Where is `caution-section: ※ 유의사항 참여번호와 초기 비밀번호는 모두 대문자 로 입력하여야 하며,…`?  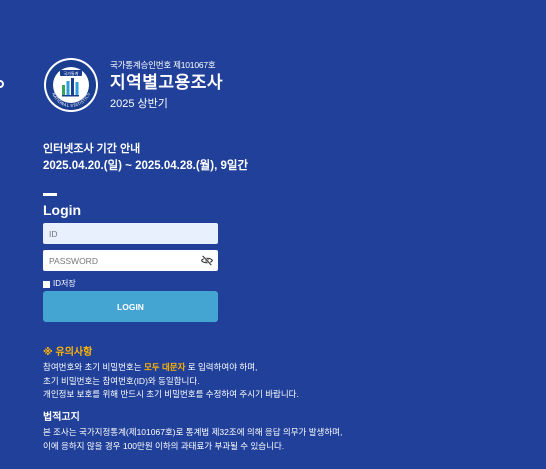 caution-section: ※ 유의사항 참여번호와 초기 비밀번호는 모두 대문자 로 입력하여야 하며,… is located at coordinates (171, 374).